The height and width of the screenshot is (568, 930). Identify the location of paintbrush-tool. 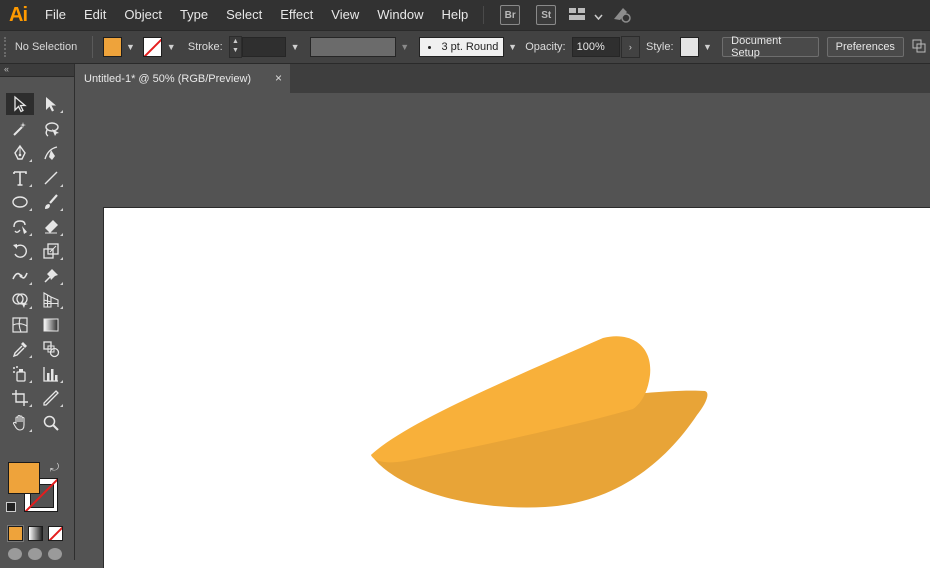
(51, 202).